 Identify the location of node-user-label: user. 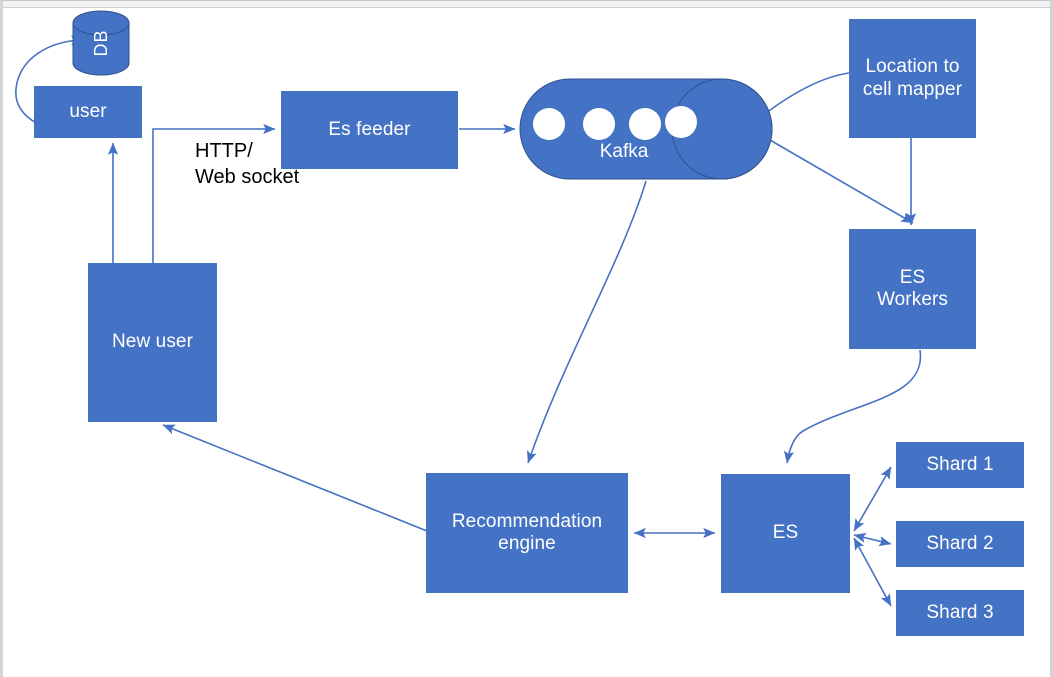
(88, 111).